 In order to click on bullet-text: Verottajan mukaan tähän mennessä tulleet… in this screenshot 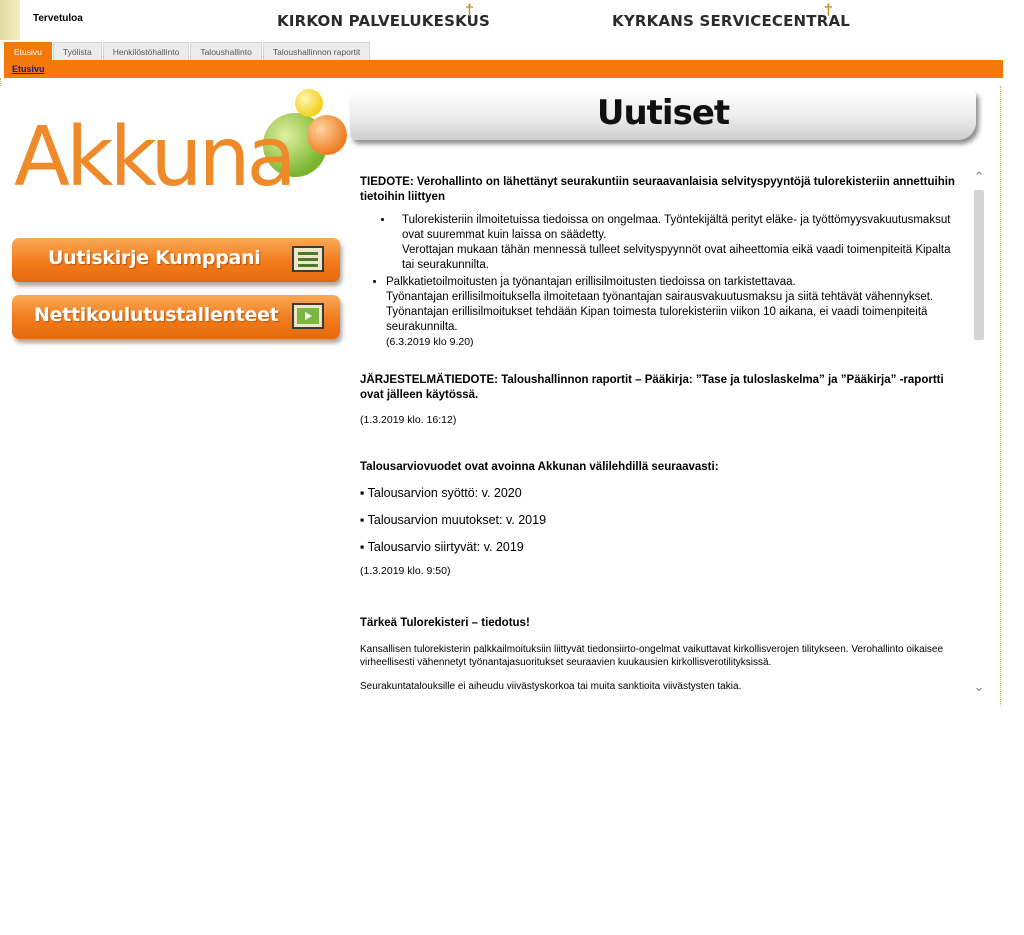, I will do `click(676, 257)`.